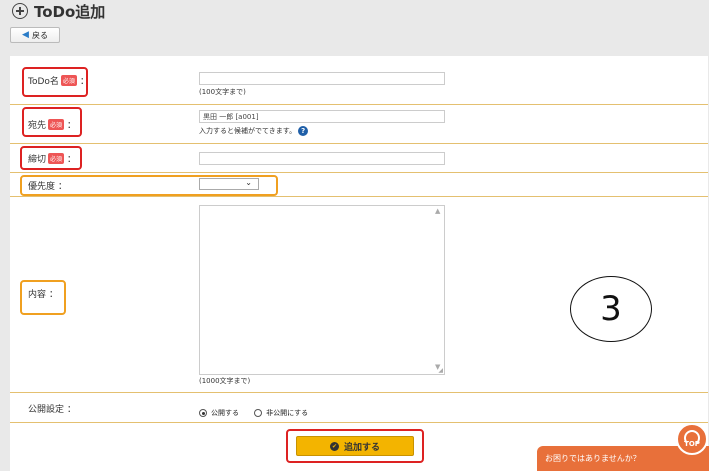  Describe the element at coordinates (359, 407) in the screenshot. I see `row-visibility: 公開設定 ： 公開する 非公開にする` at that location.